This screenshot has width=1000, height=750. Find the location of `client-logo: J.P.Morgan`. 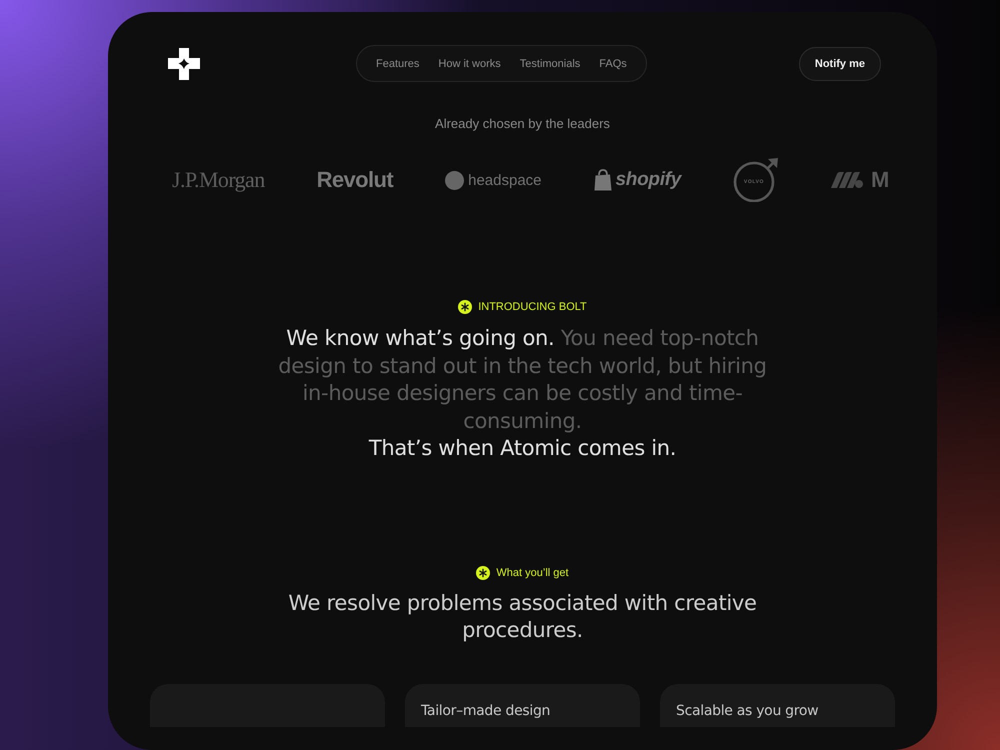

client-logo: J.P.Morgan is located at coordinates (218, 180).